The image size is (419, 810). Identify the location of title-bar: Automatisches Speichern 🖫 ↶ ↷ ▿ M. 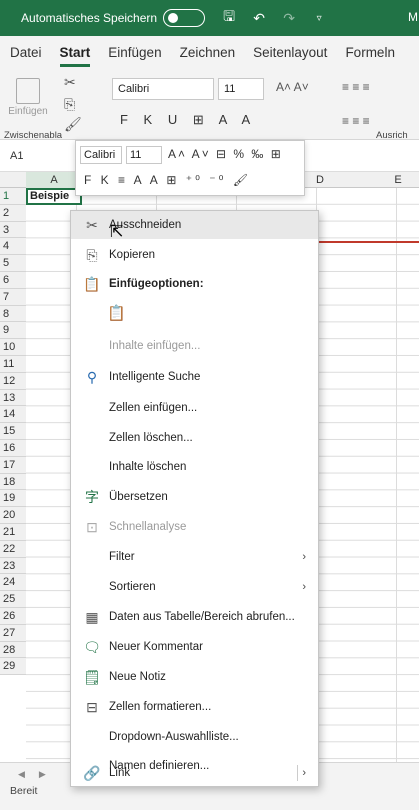
(209, 18).